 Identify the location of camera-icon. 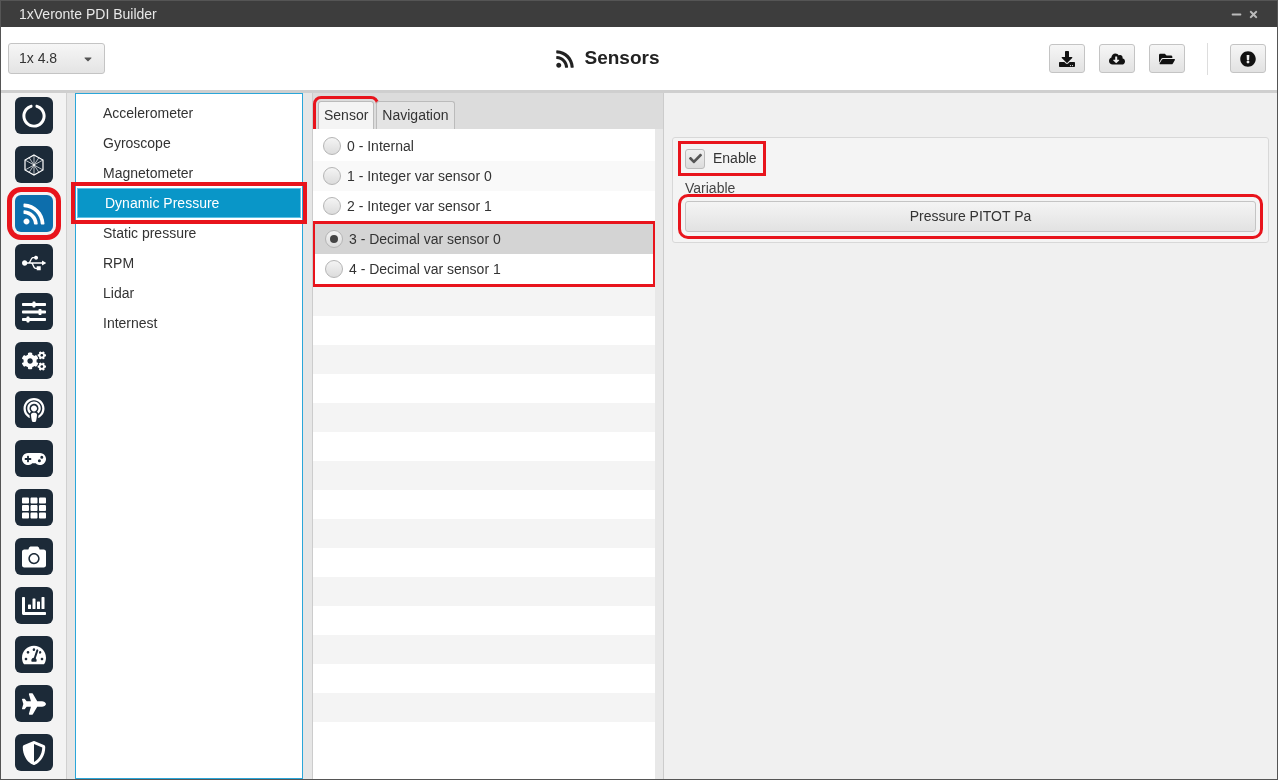
(33, 556).